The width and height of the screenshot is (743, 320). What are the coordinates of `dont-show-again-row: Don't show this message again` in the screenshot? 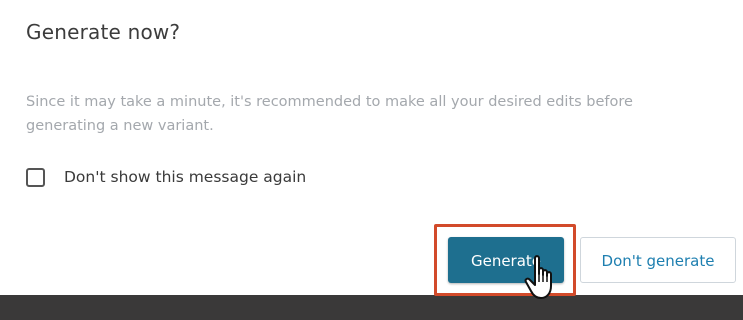 It's located at (166, 177).